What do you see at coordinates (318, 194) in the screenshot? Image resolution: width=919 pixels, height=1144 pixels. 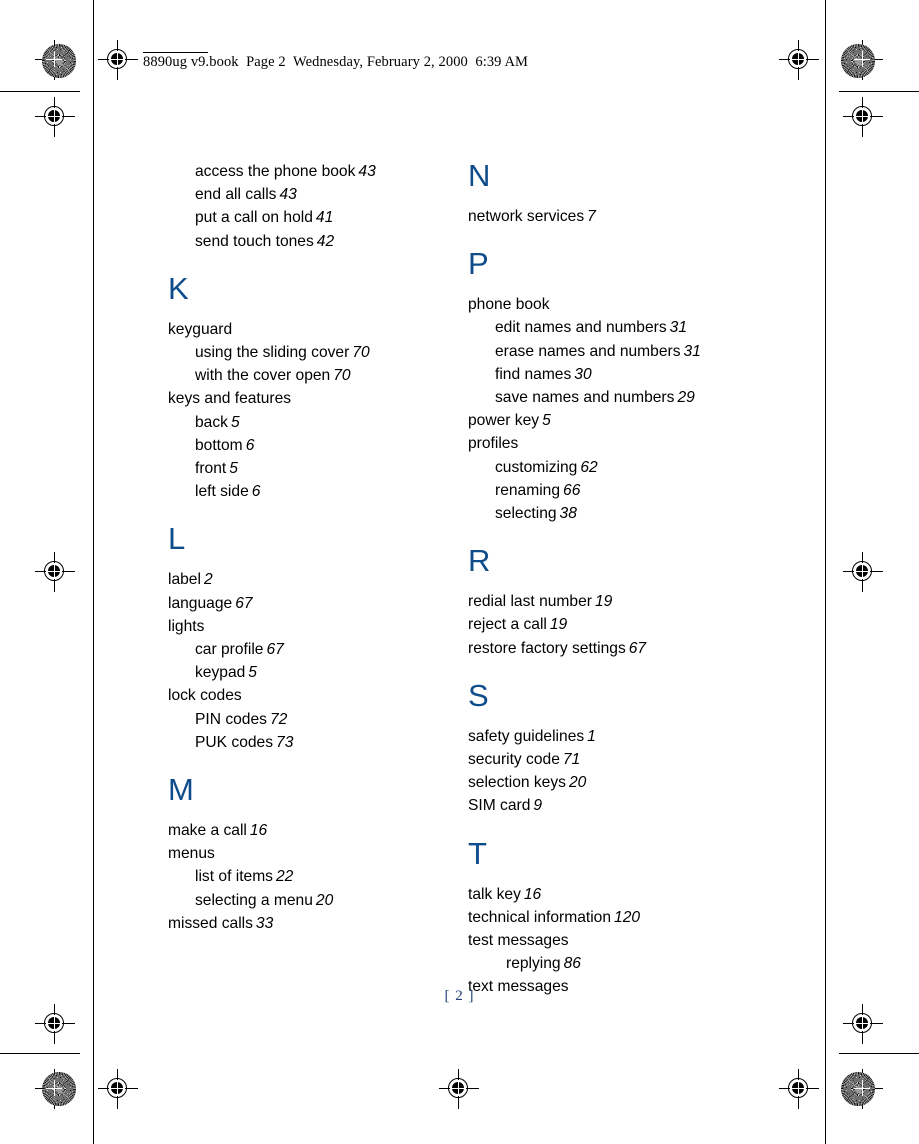 I see `index-entry: end all calls 43` at bounding box center [318, 194].